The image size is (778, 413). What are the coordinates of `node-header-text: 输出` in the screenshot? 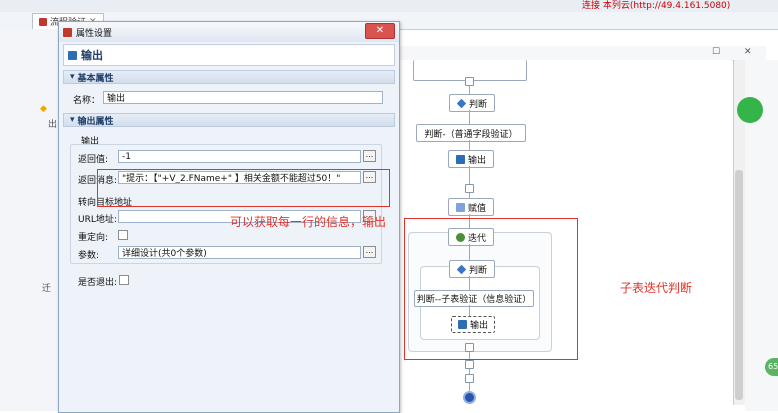 It's located at (92, 55).